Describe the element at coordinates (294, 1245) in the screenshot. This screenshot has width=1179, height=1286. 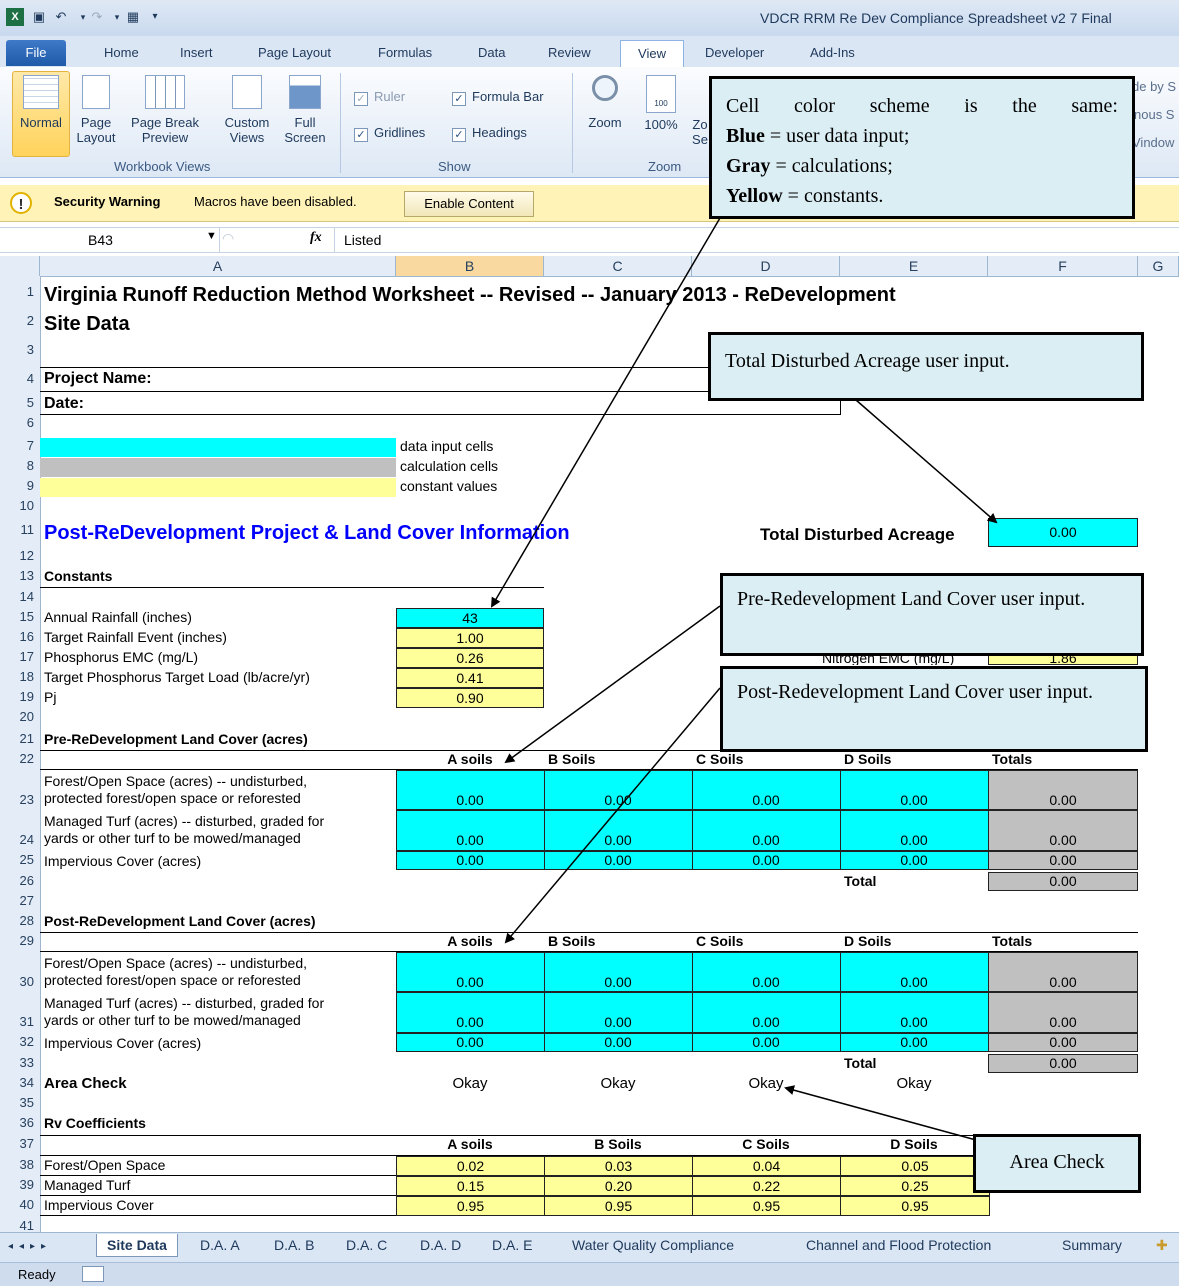
I see `sheet-tab-da-b: D.A. B` at that location.